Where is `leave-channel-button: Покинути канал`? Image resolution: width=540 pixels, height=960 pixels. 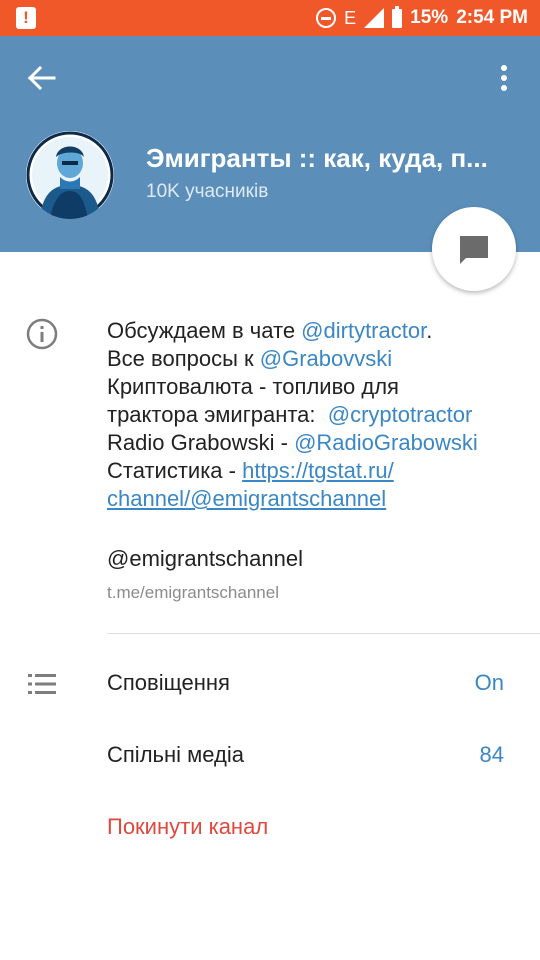 leave-channel-button: Покинути канал is located at coordinates (187, 827).